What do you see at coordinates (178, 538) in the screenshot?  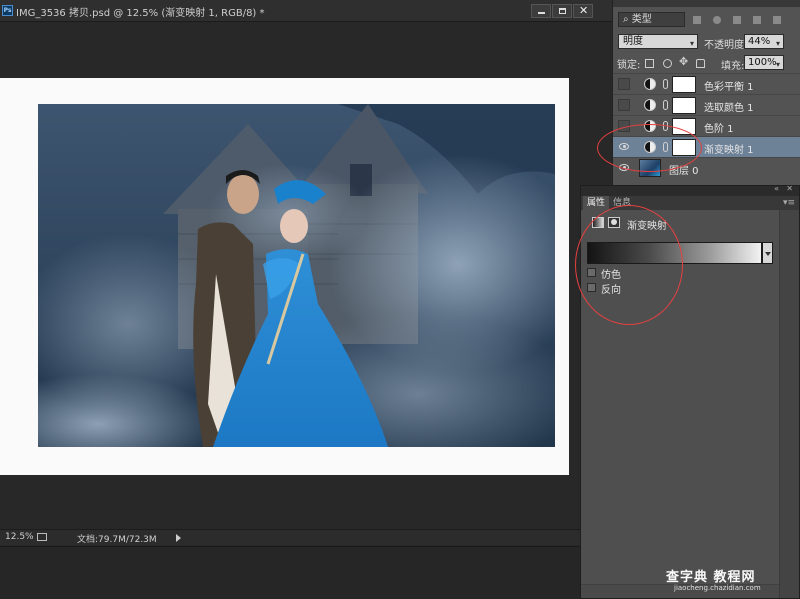 I see `status-menu-arrow-icon` at bounding box center [178, 538].